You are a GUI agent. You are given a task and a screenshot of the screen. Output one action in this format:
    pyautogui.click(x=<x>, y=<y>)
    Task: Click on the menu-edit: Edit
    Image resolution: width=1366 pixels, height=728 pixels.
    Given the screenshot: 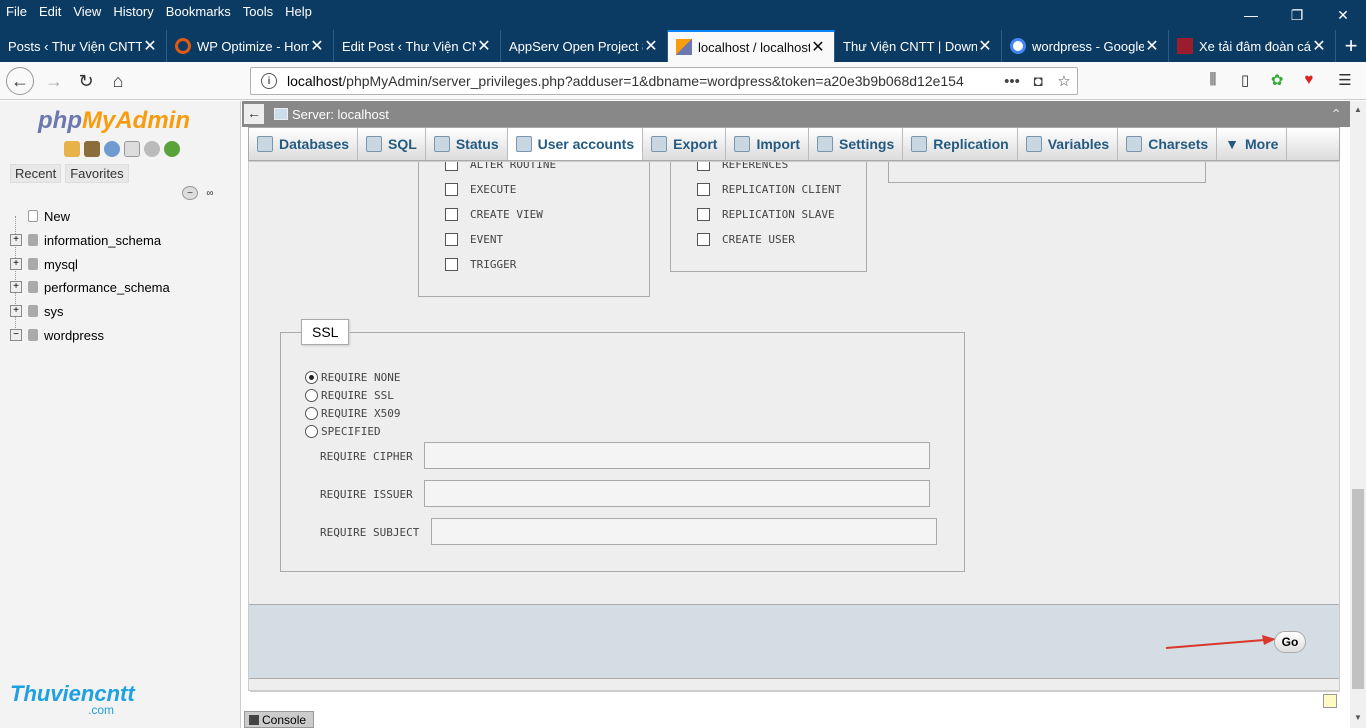 What is the action you would take?
    pyautogui.click(x=50, y=11)
    